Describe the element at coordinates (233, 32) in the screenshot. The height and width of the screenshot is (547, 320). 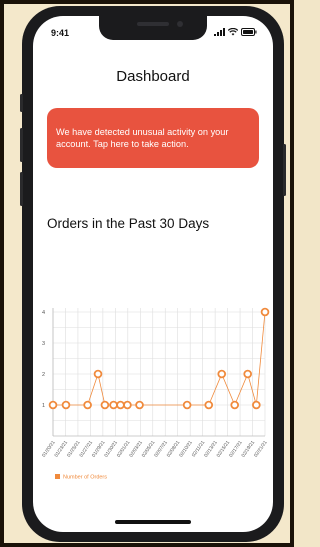
I see `wifi-icon` at that location.